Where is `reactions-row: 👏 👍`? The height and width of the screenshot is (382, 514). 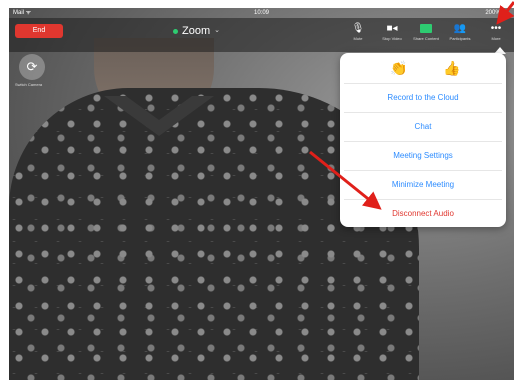
reactions-row: 👏 👍 is located at coordinates (423, 68).